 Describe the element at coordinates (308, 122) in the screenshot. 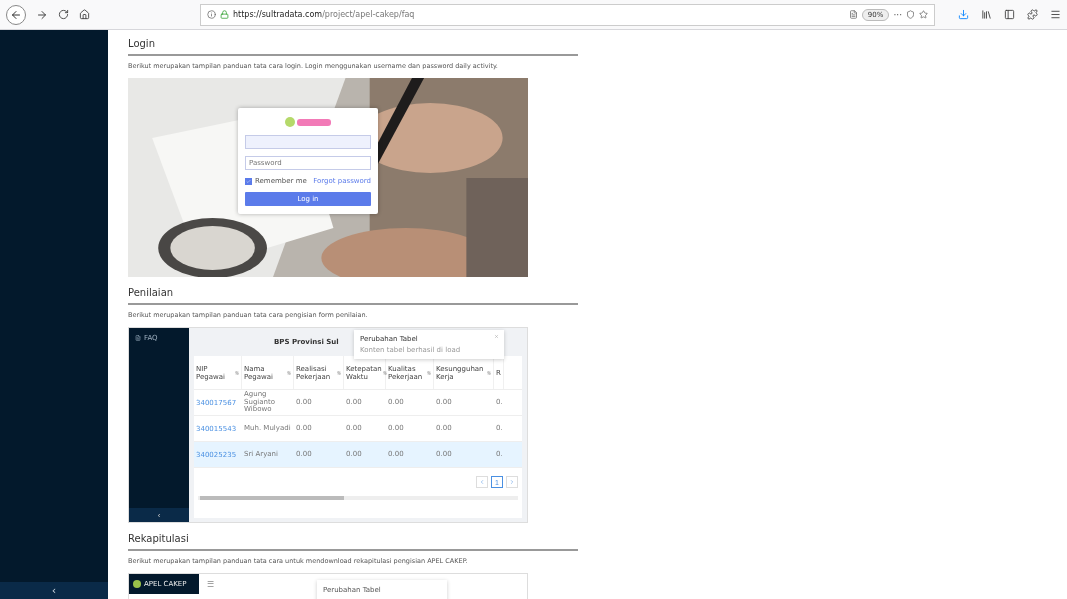

I see `logo-icon` at that location.